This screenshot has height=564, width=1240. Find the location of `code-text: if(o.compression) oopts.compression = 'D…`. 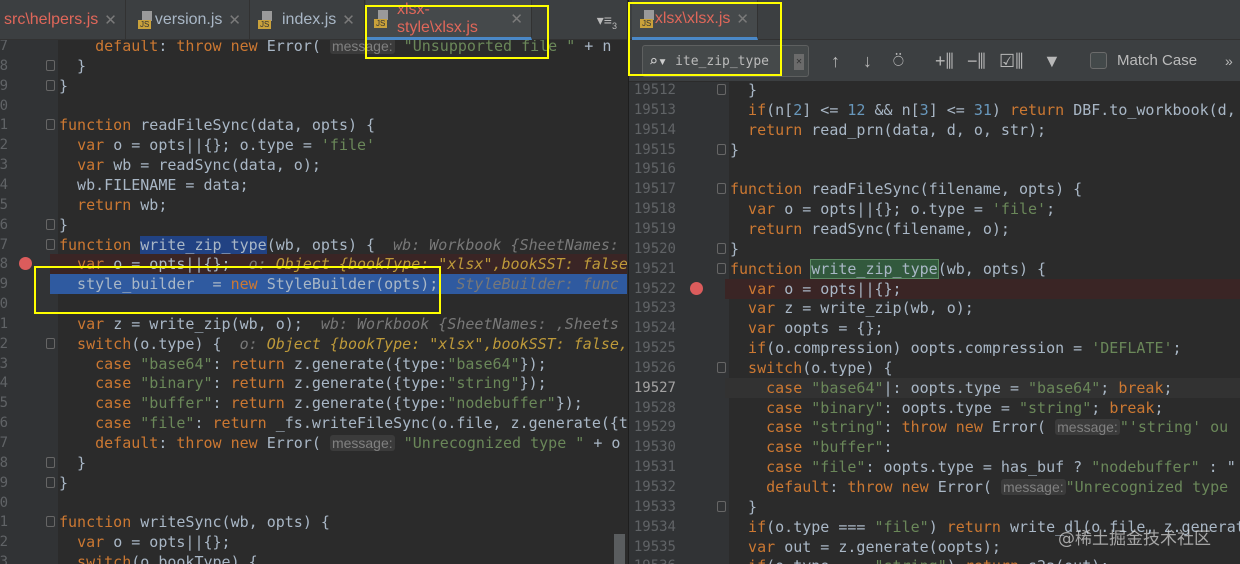

code-text: if(o.compression) oopts.compression = 'D… is located at coordinates (956, 348).